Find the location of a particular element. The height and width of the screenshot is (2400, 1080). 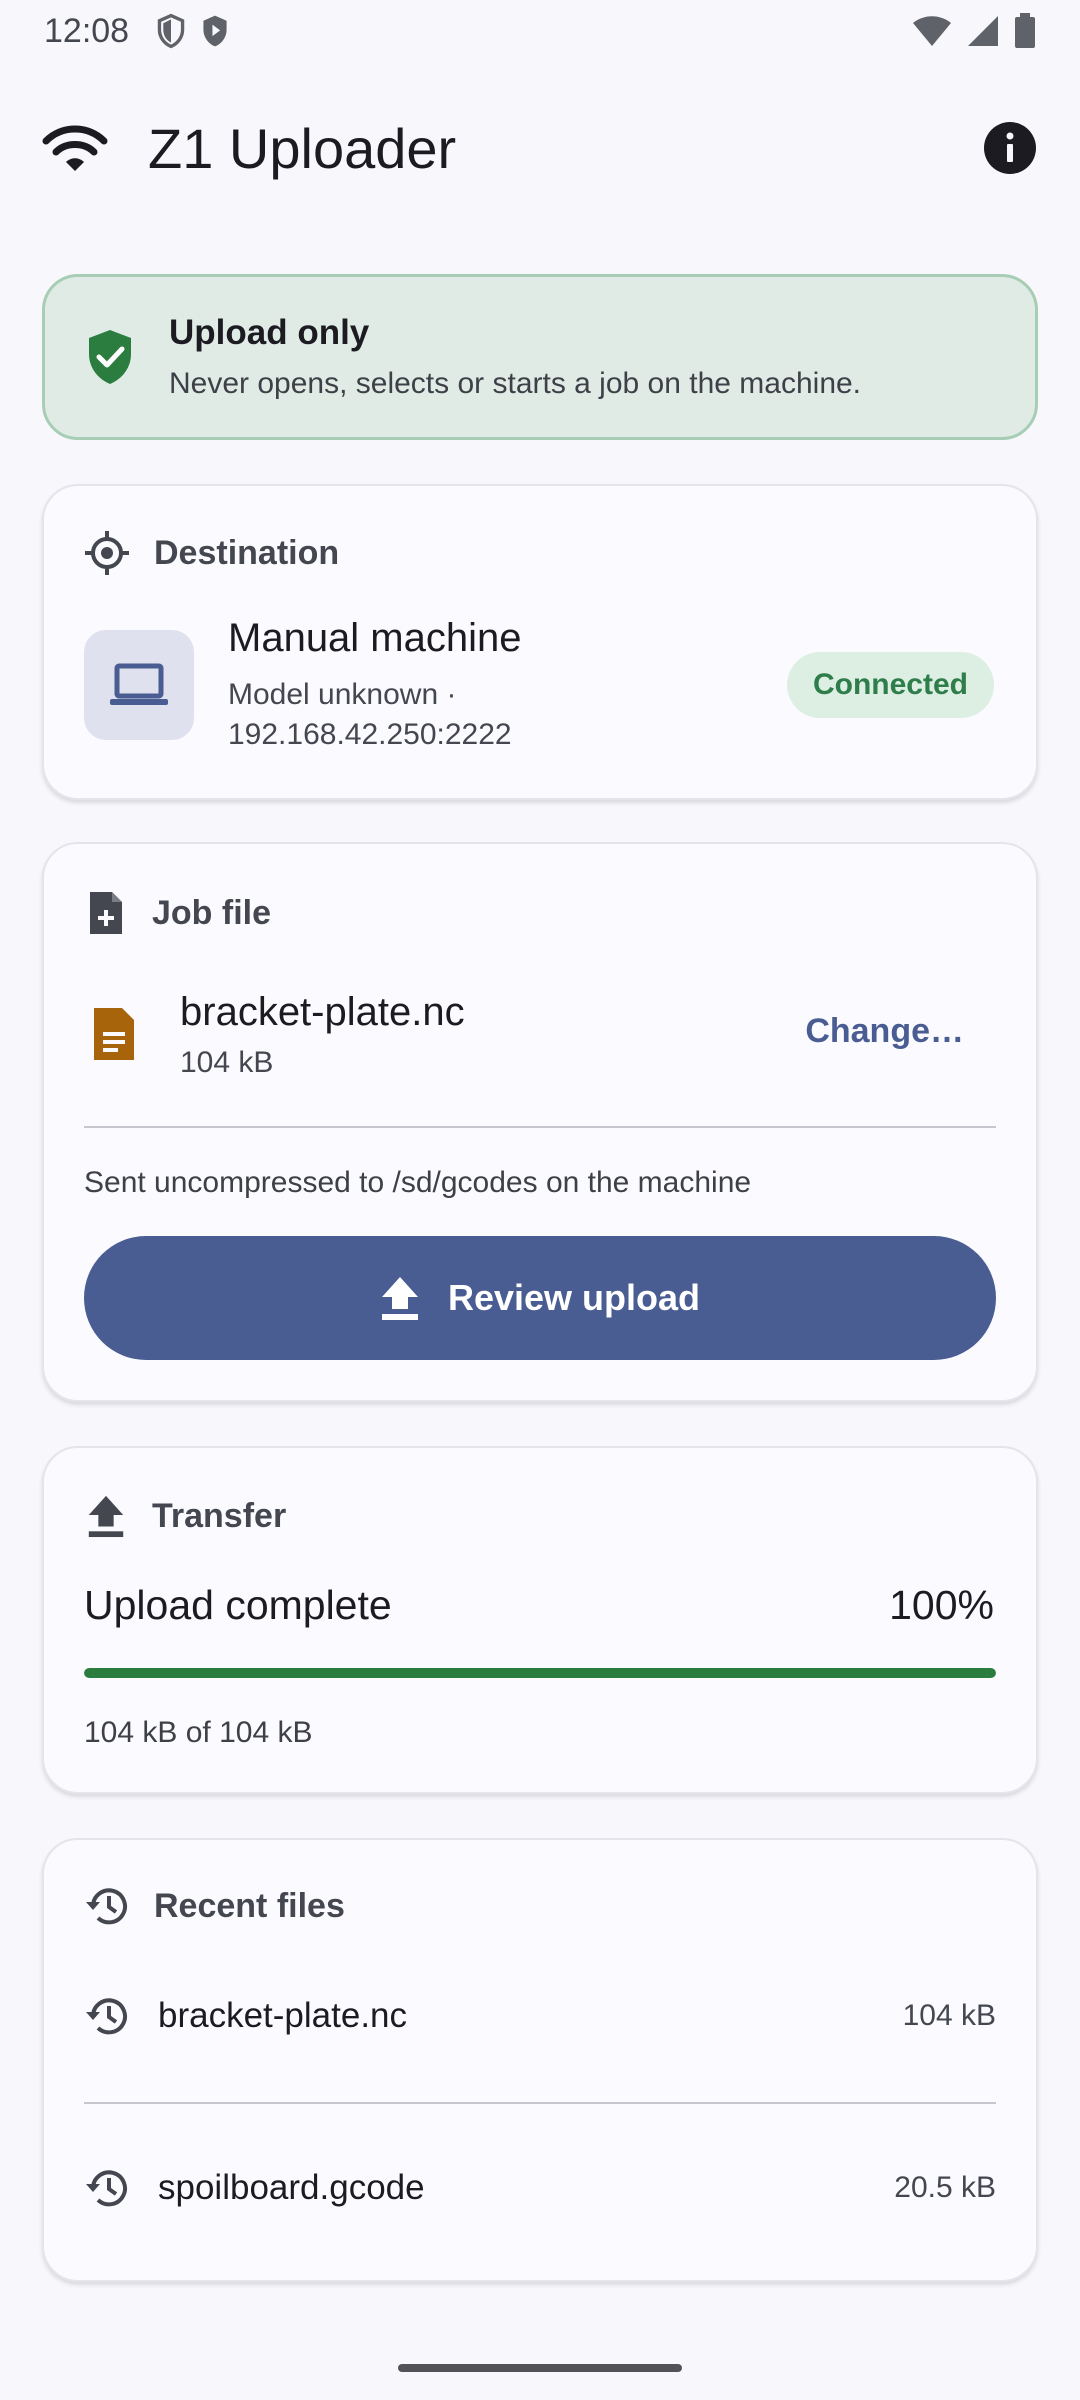

job-file-size: 104 kB is located at coordinates (227, 1062).